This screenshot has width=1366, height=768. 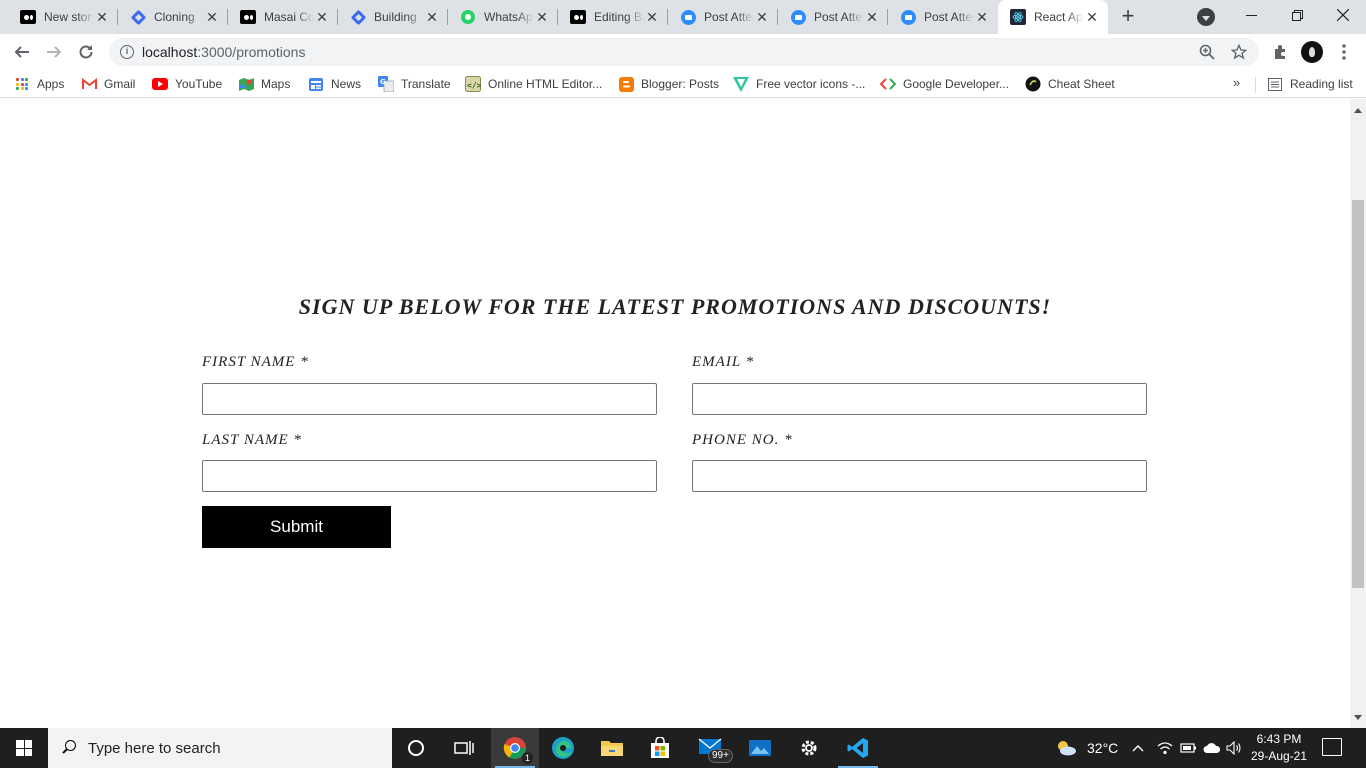 I want to click on bookmark-label: Apps, so click(x=51, y=84).